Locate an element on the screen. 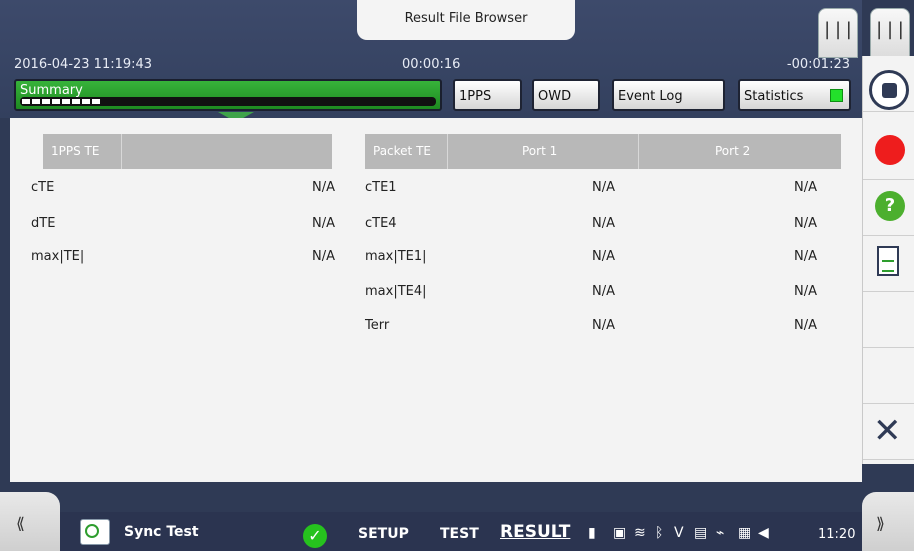  help-icon: ? is located at coordinates (890, 206).